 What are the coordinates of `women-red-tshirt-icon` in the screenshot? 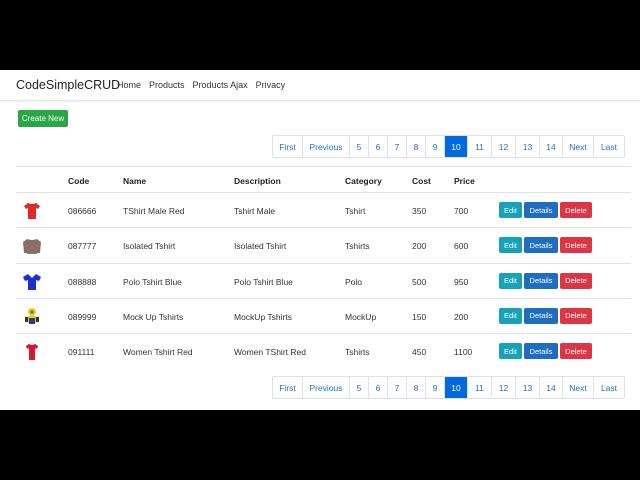 It's located at (32, 352).